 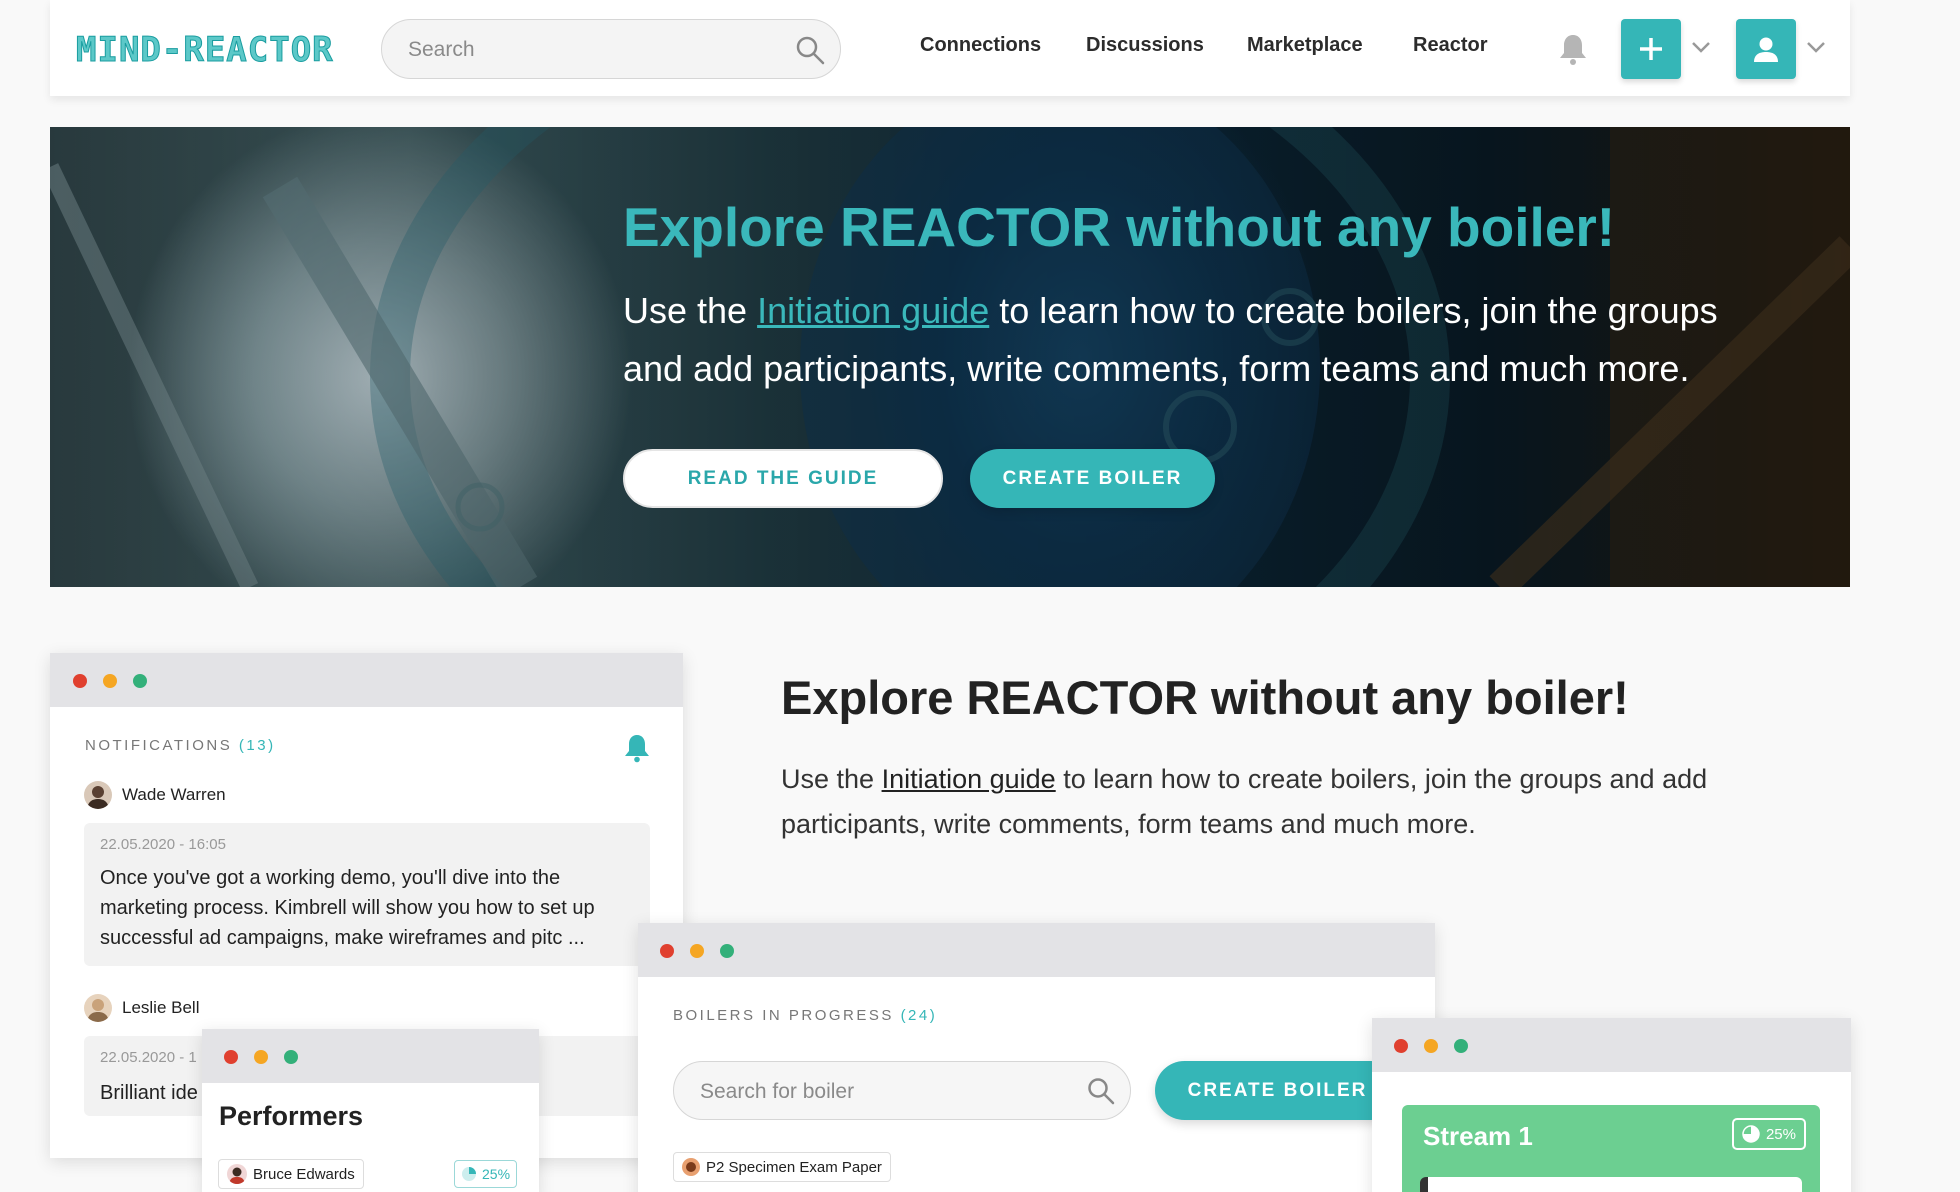 I want to click on author-name: Wade Warren, so click(x=174, y=794).